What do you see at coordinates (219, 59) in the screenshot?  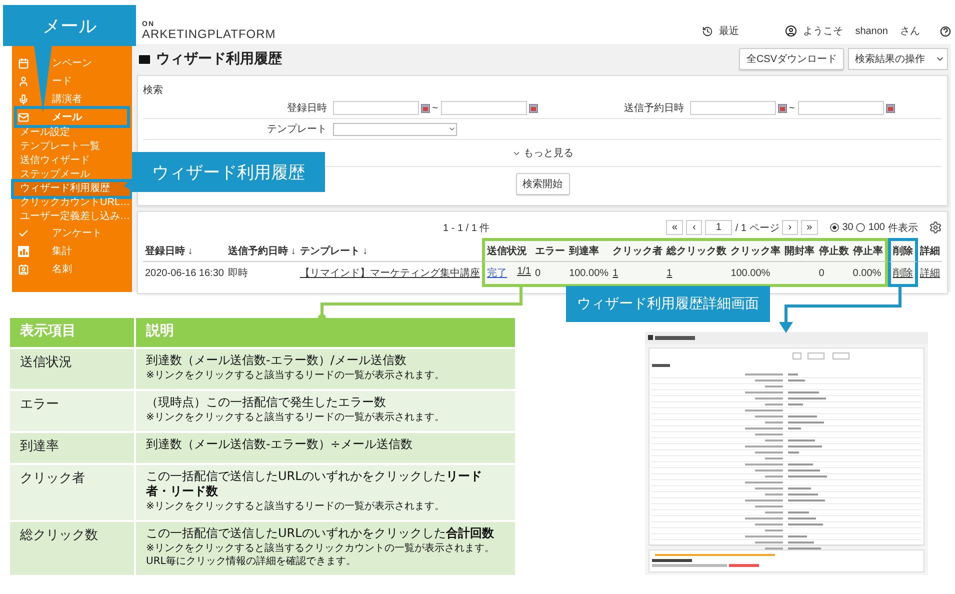 I see `page-title: ウィザード利用履歴` at bounding box center [219, 59].